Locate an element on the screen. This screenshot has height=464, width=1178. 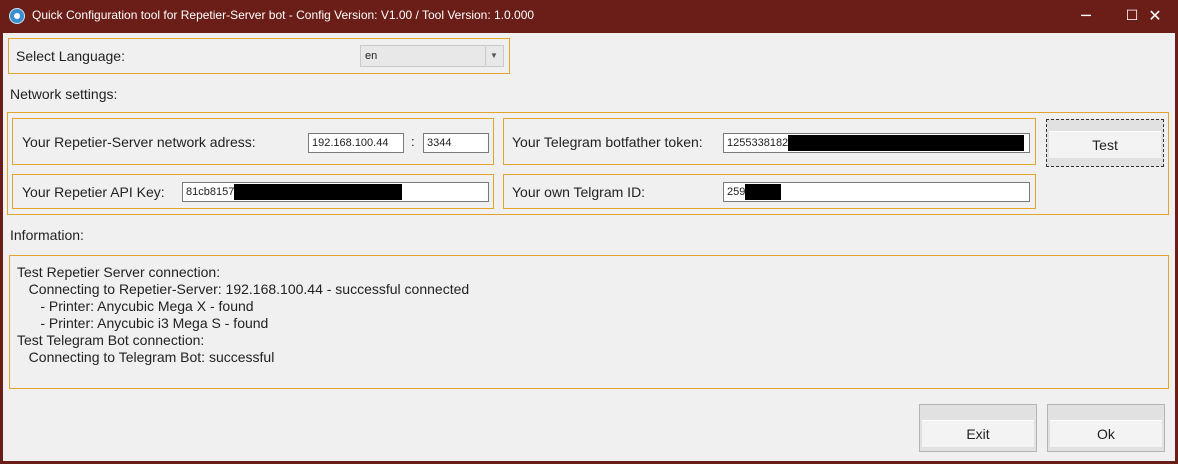
telegram-token-value: 1255338182 is located at coordinates (758, 143).